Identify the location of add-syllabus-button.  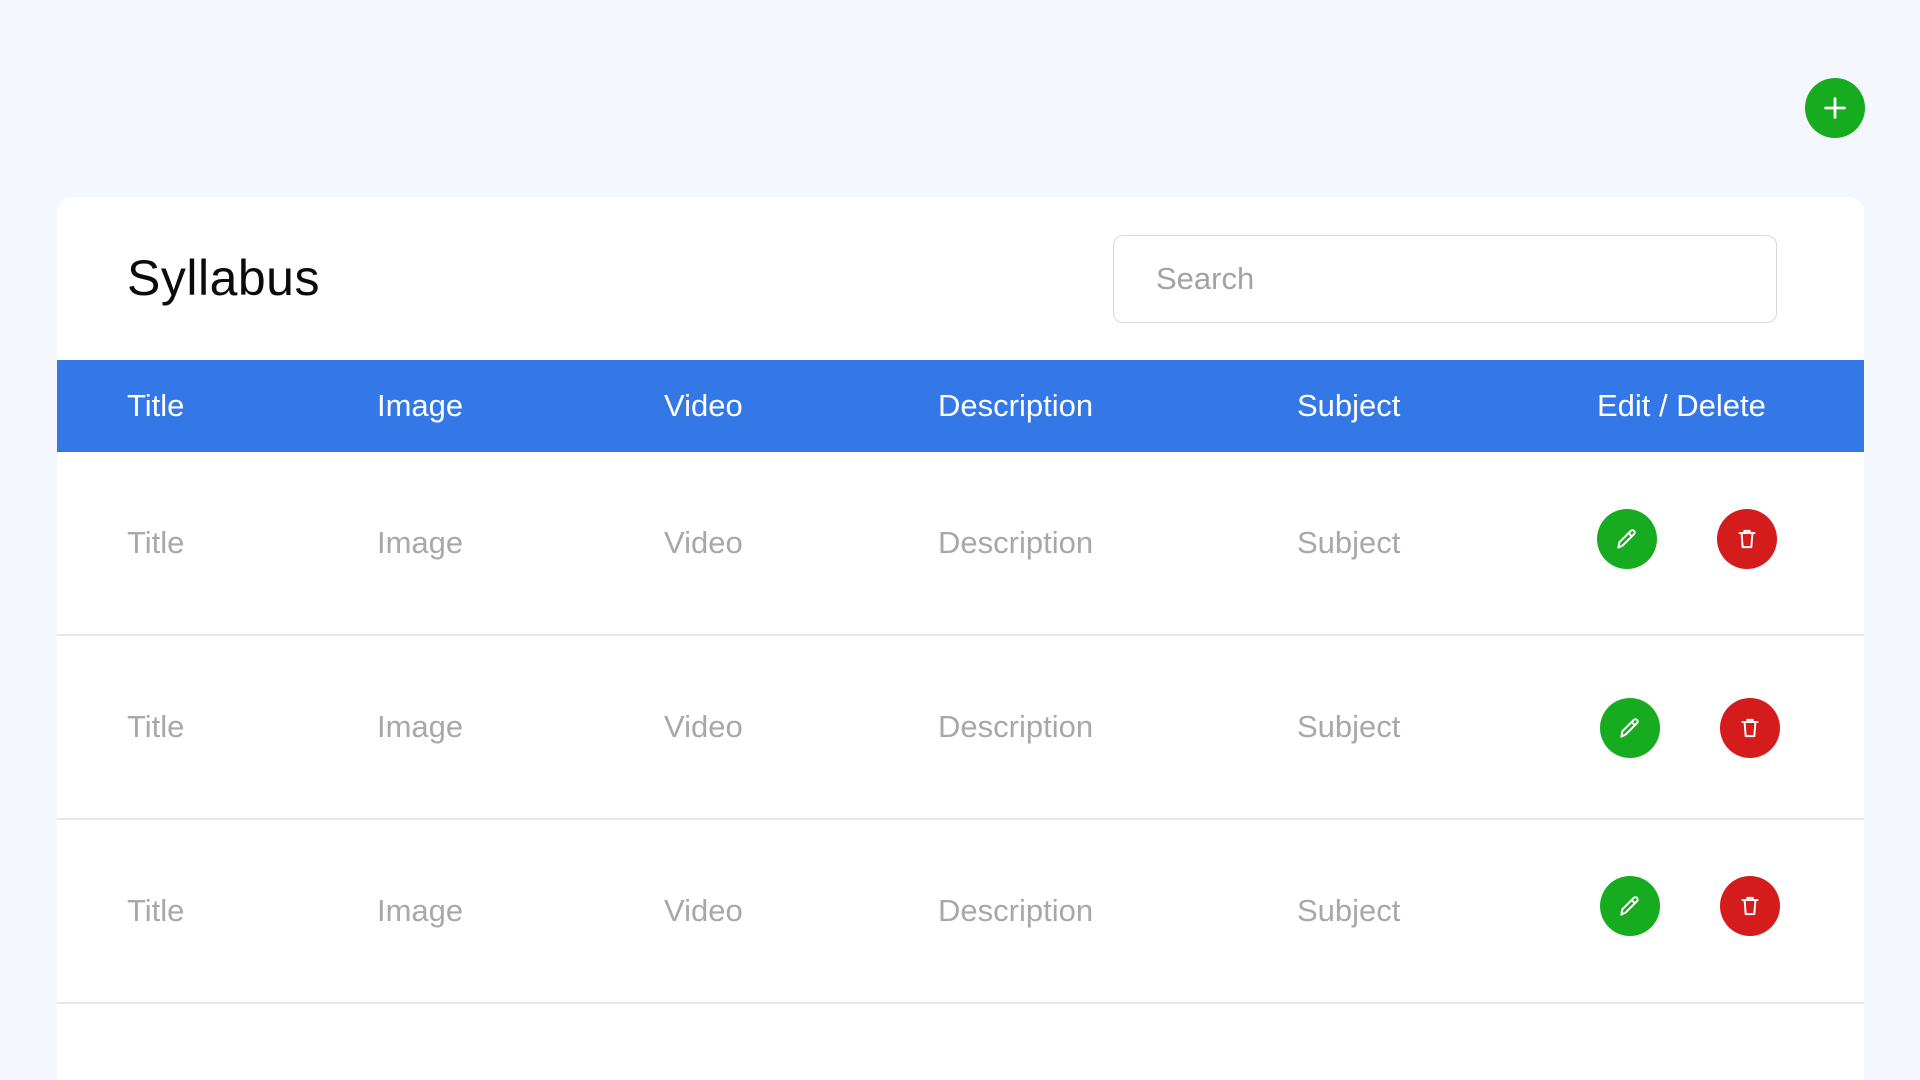
(1835, 108).